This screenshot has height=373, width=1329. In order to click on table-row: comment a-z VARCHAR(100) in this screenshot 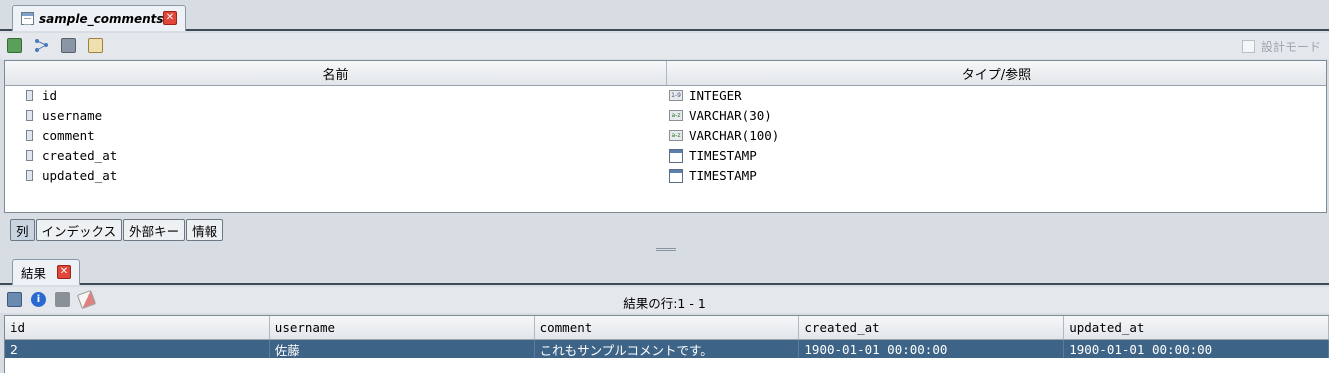, I will do `click(665, 136)`.